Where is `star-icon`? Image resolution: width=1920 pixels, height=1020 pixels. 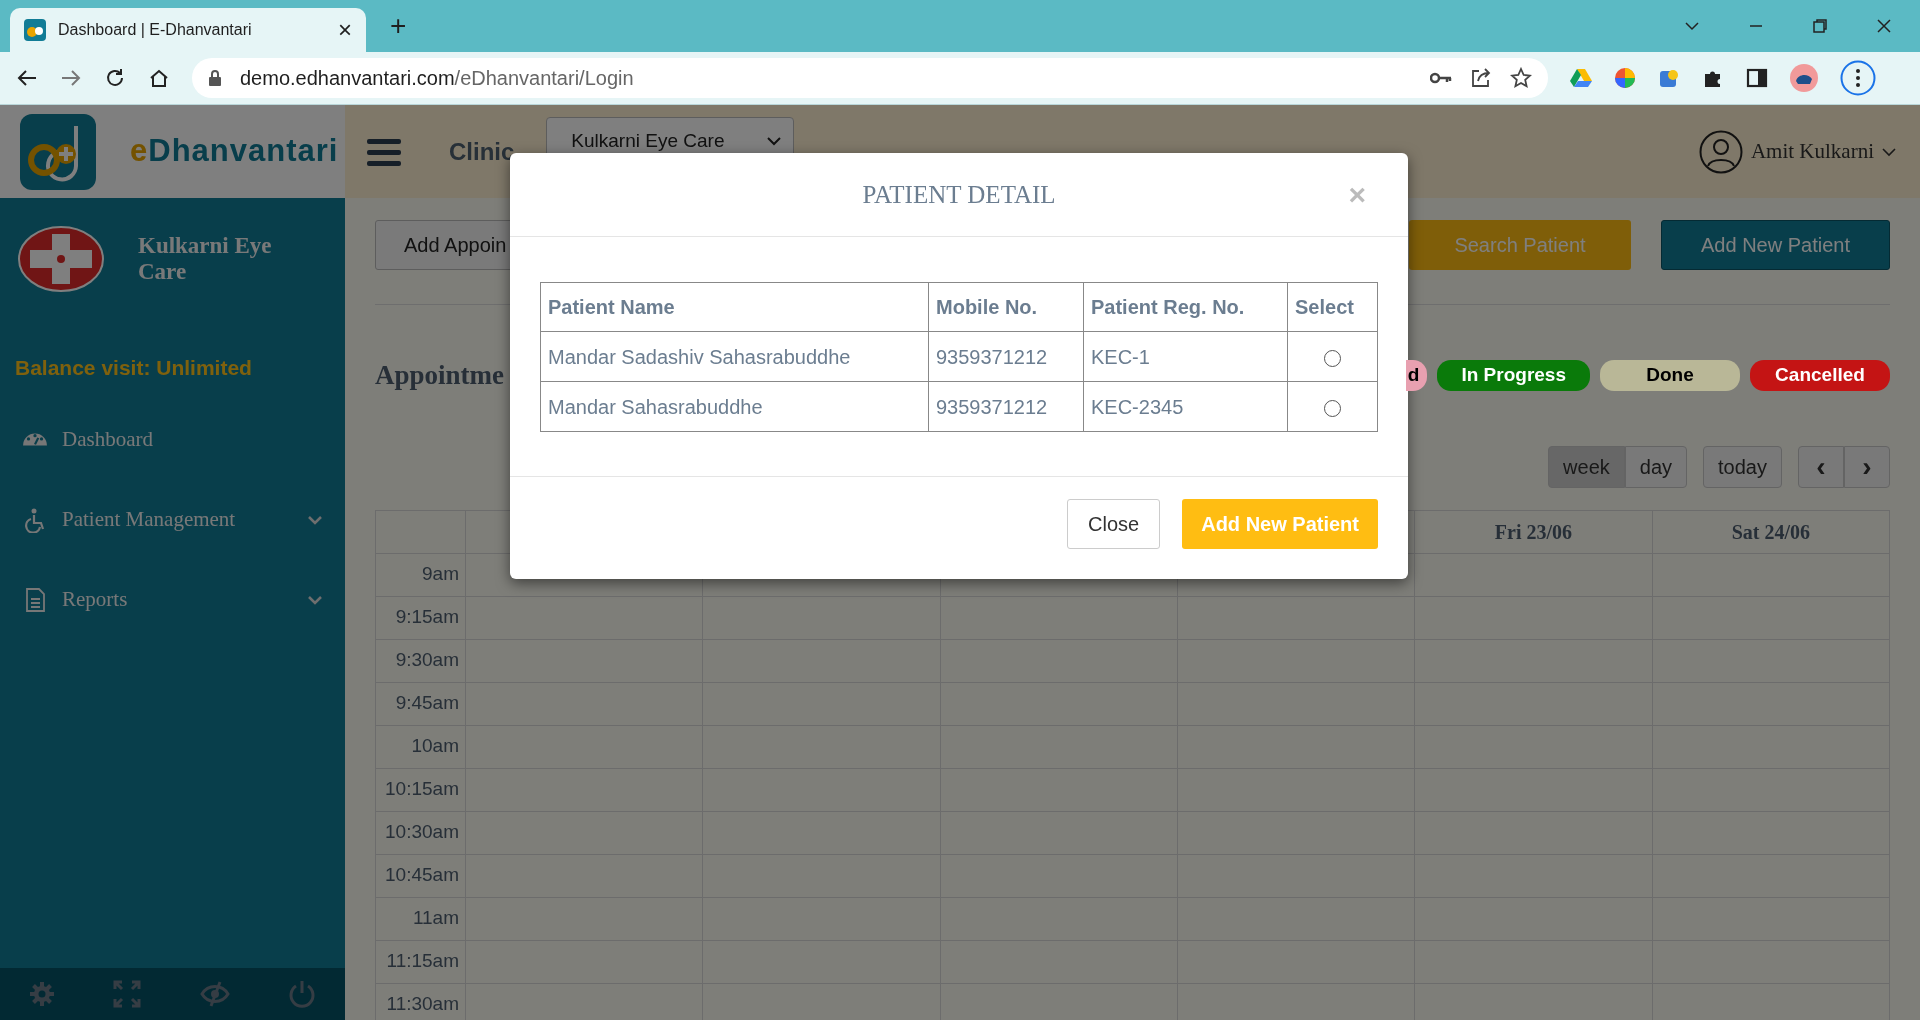
star-icon is located at coordinates (1521, 78).